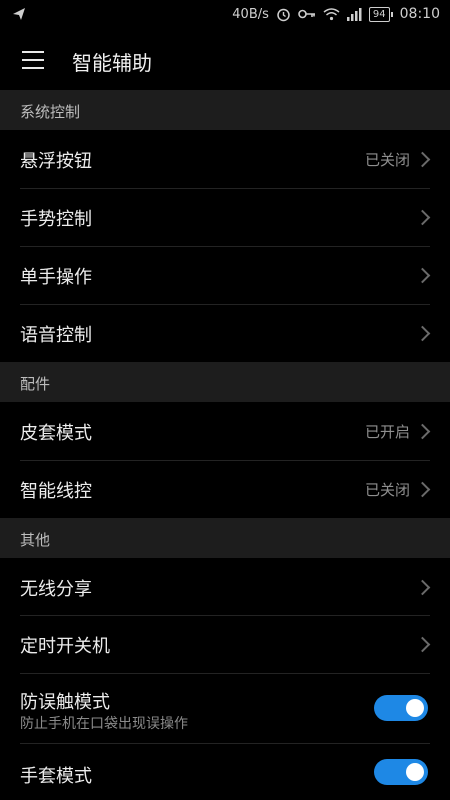 Image resolution: width=450 pixels, height=800 pixels. I want to click on row-label: 防误触模式, so click(65, 702).